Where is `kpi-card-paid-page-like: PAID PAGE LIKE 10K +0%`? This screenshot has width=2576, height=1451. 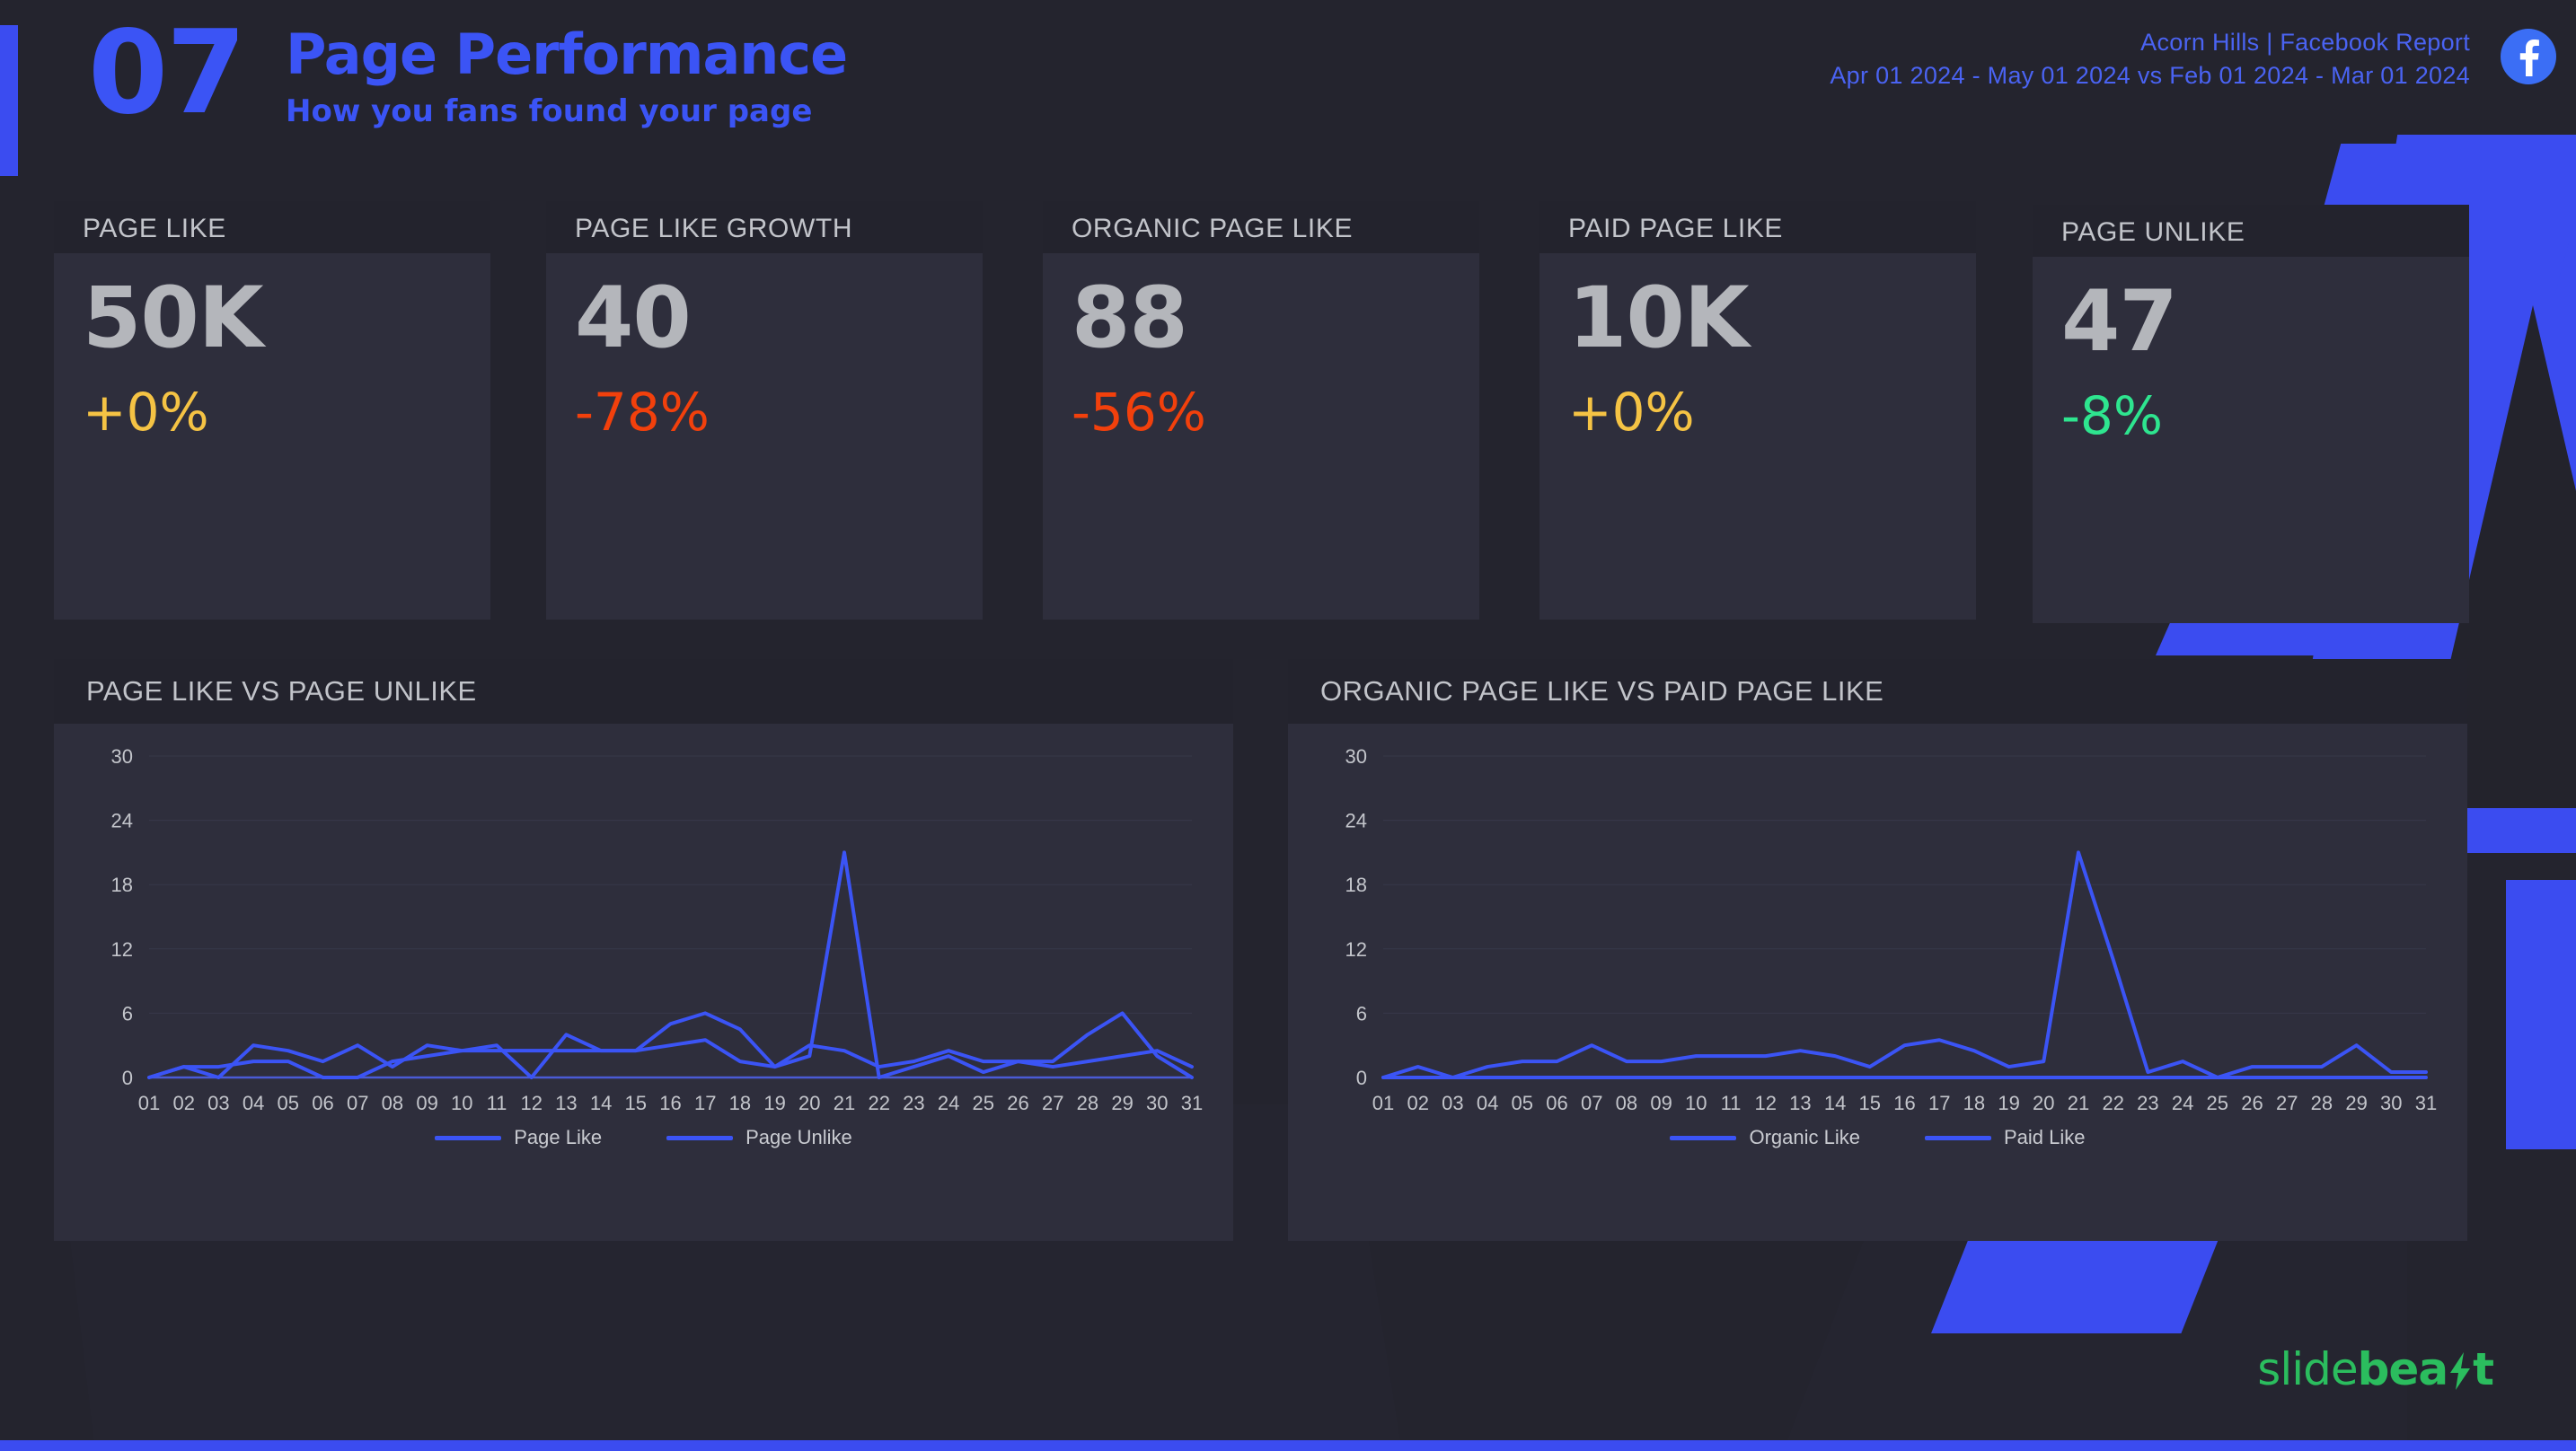 kpi-card-paid-page-like: PAID PAGE LIKE 10K +0% is located at coordinates (1757, 410).